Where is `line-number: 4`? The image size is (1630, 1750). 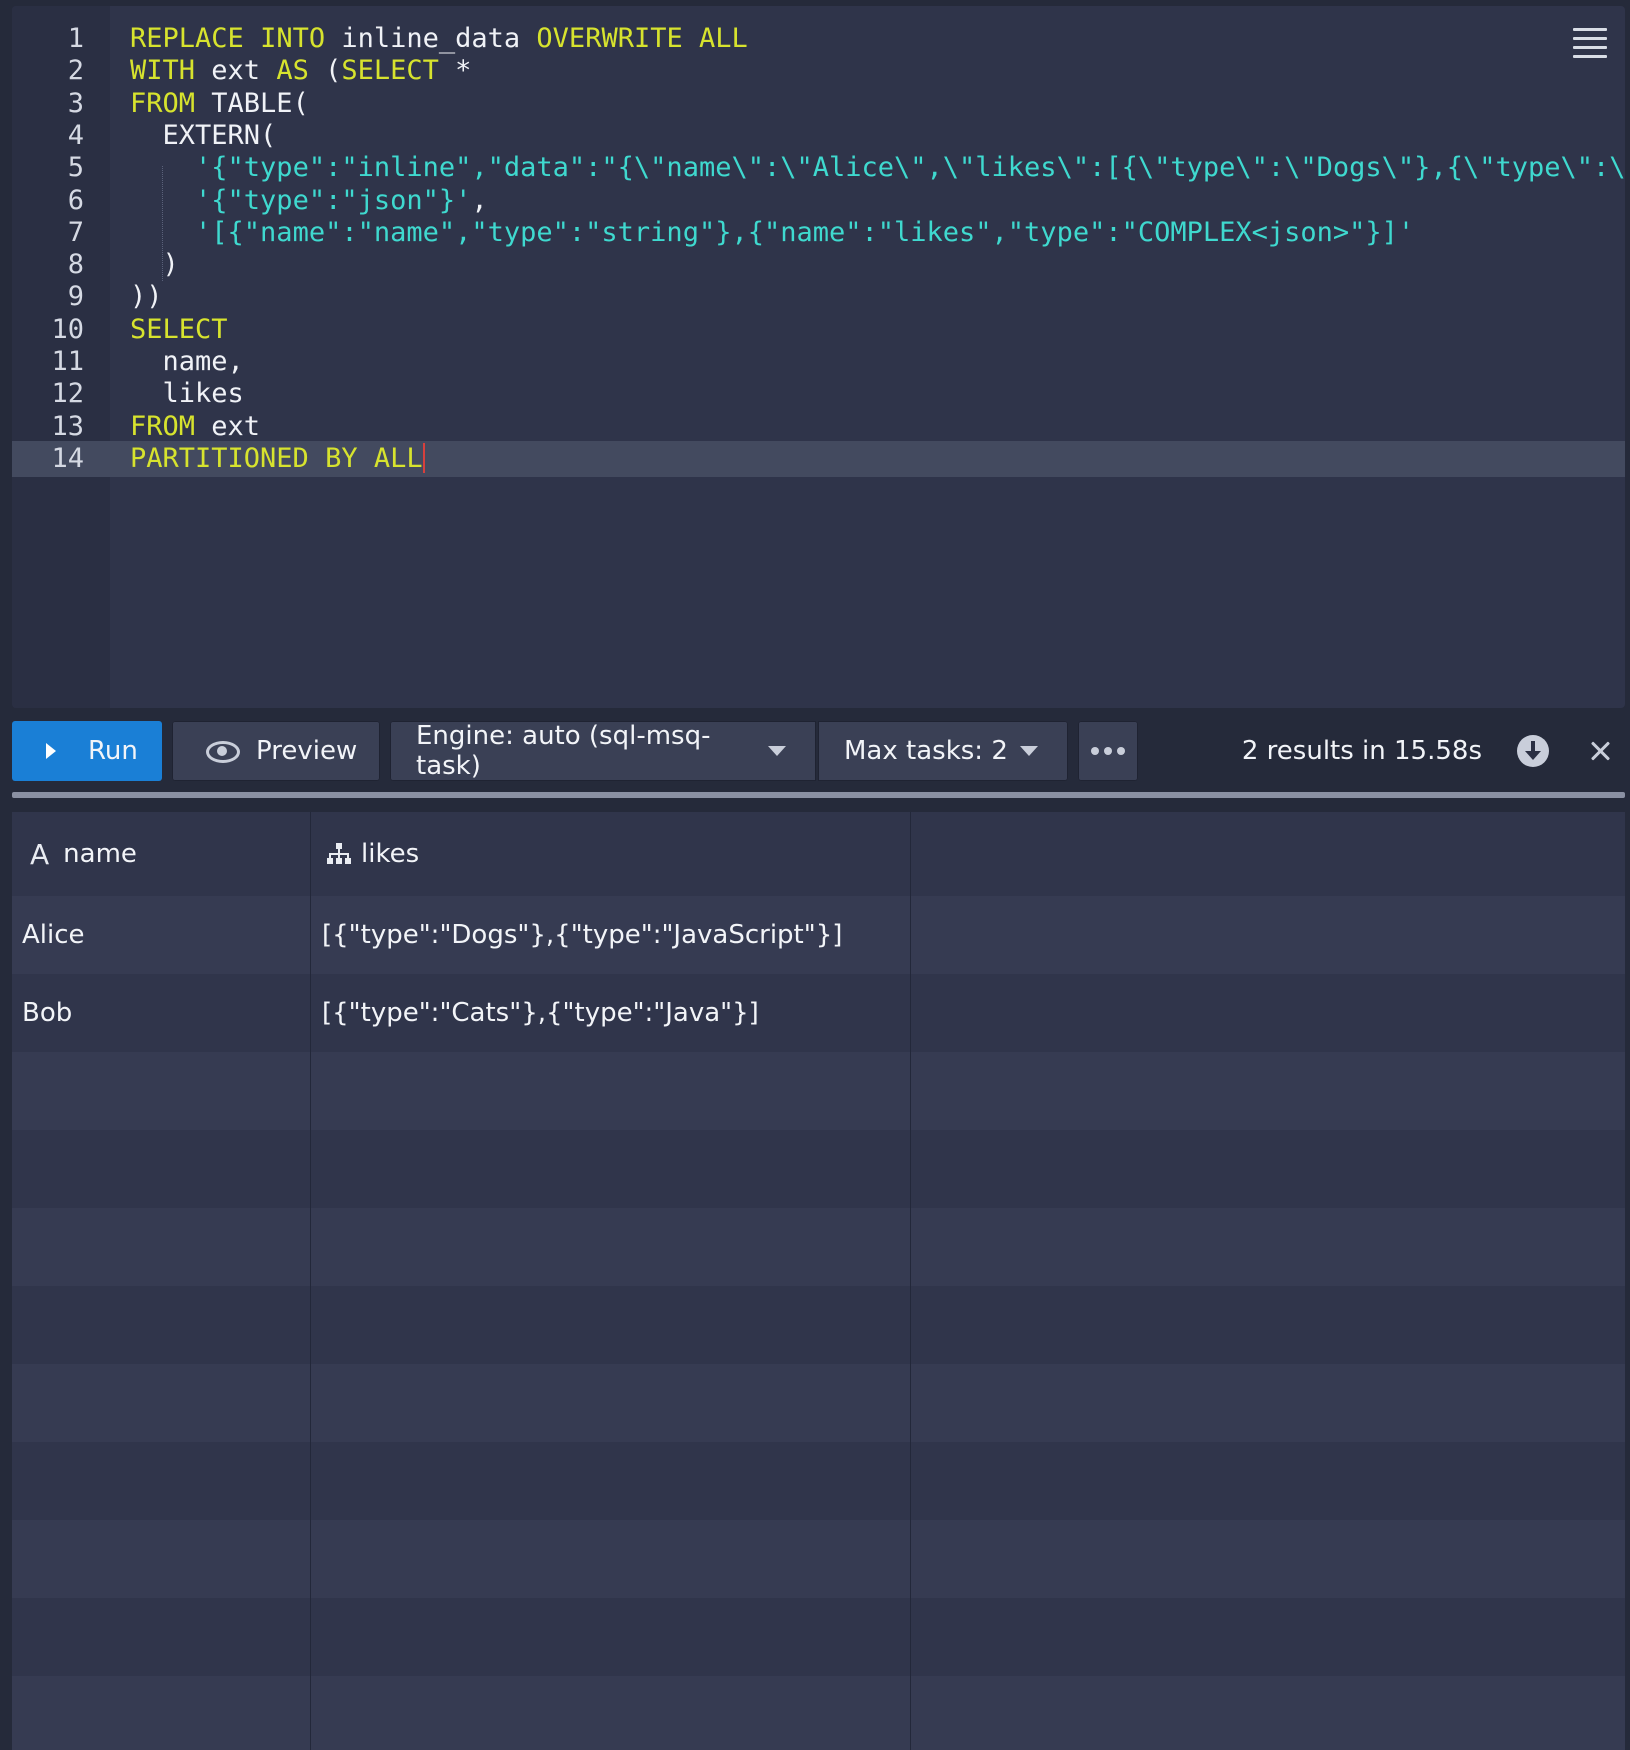
line-number: 4 is located at coordinates (75, 135).